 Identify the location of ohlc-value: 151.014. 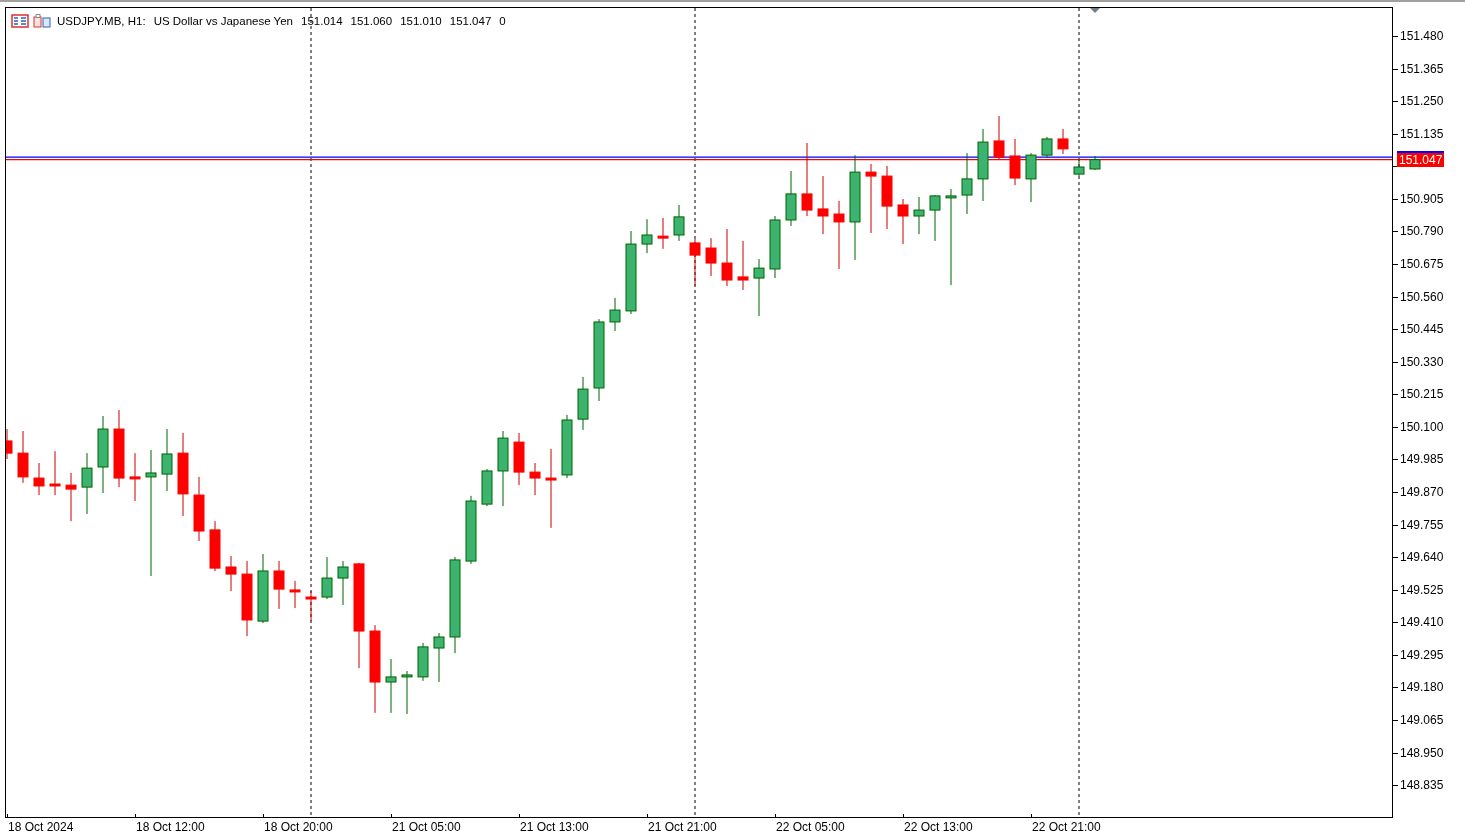
(322, 21).